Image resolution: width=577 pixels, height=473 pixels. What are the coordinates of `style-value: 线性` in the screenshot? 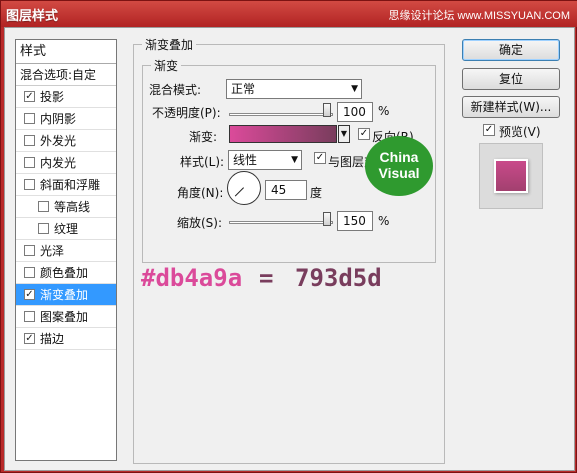 It's located at (245, 160).